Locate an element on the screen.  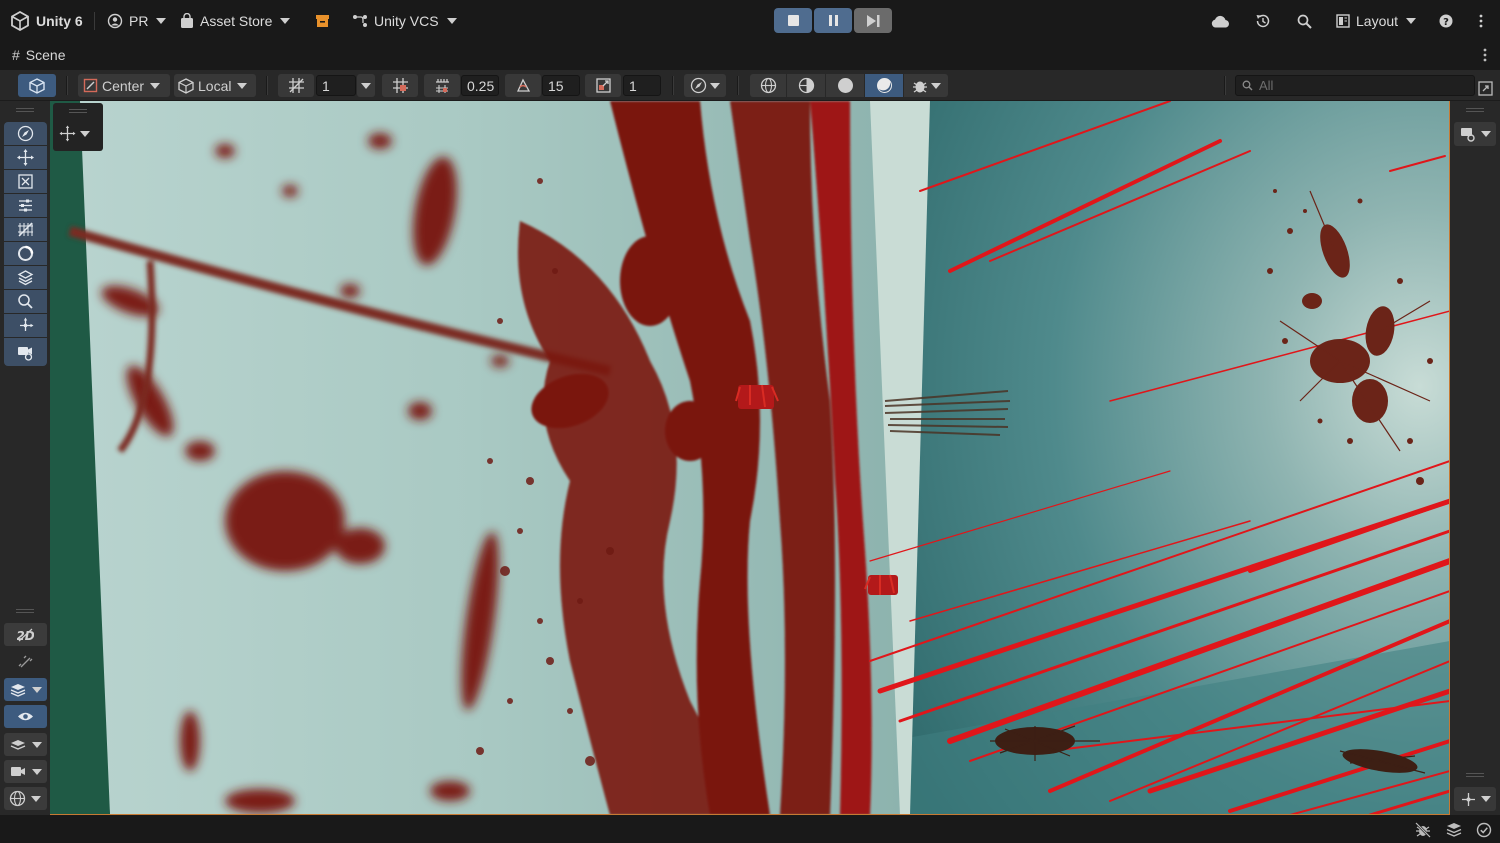
rect-tool-button is located at coordinates (25, 229).